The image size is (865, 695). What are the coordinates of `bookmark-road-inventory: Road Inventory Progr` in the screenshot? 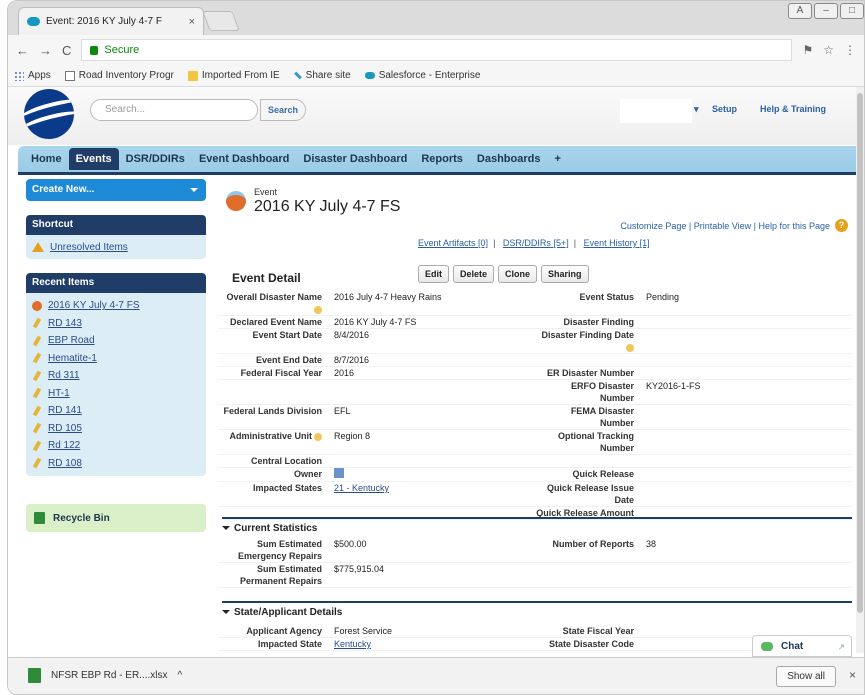 It's located at (119, 75).